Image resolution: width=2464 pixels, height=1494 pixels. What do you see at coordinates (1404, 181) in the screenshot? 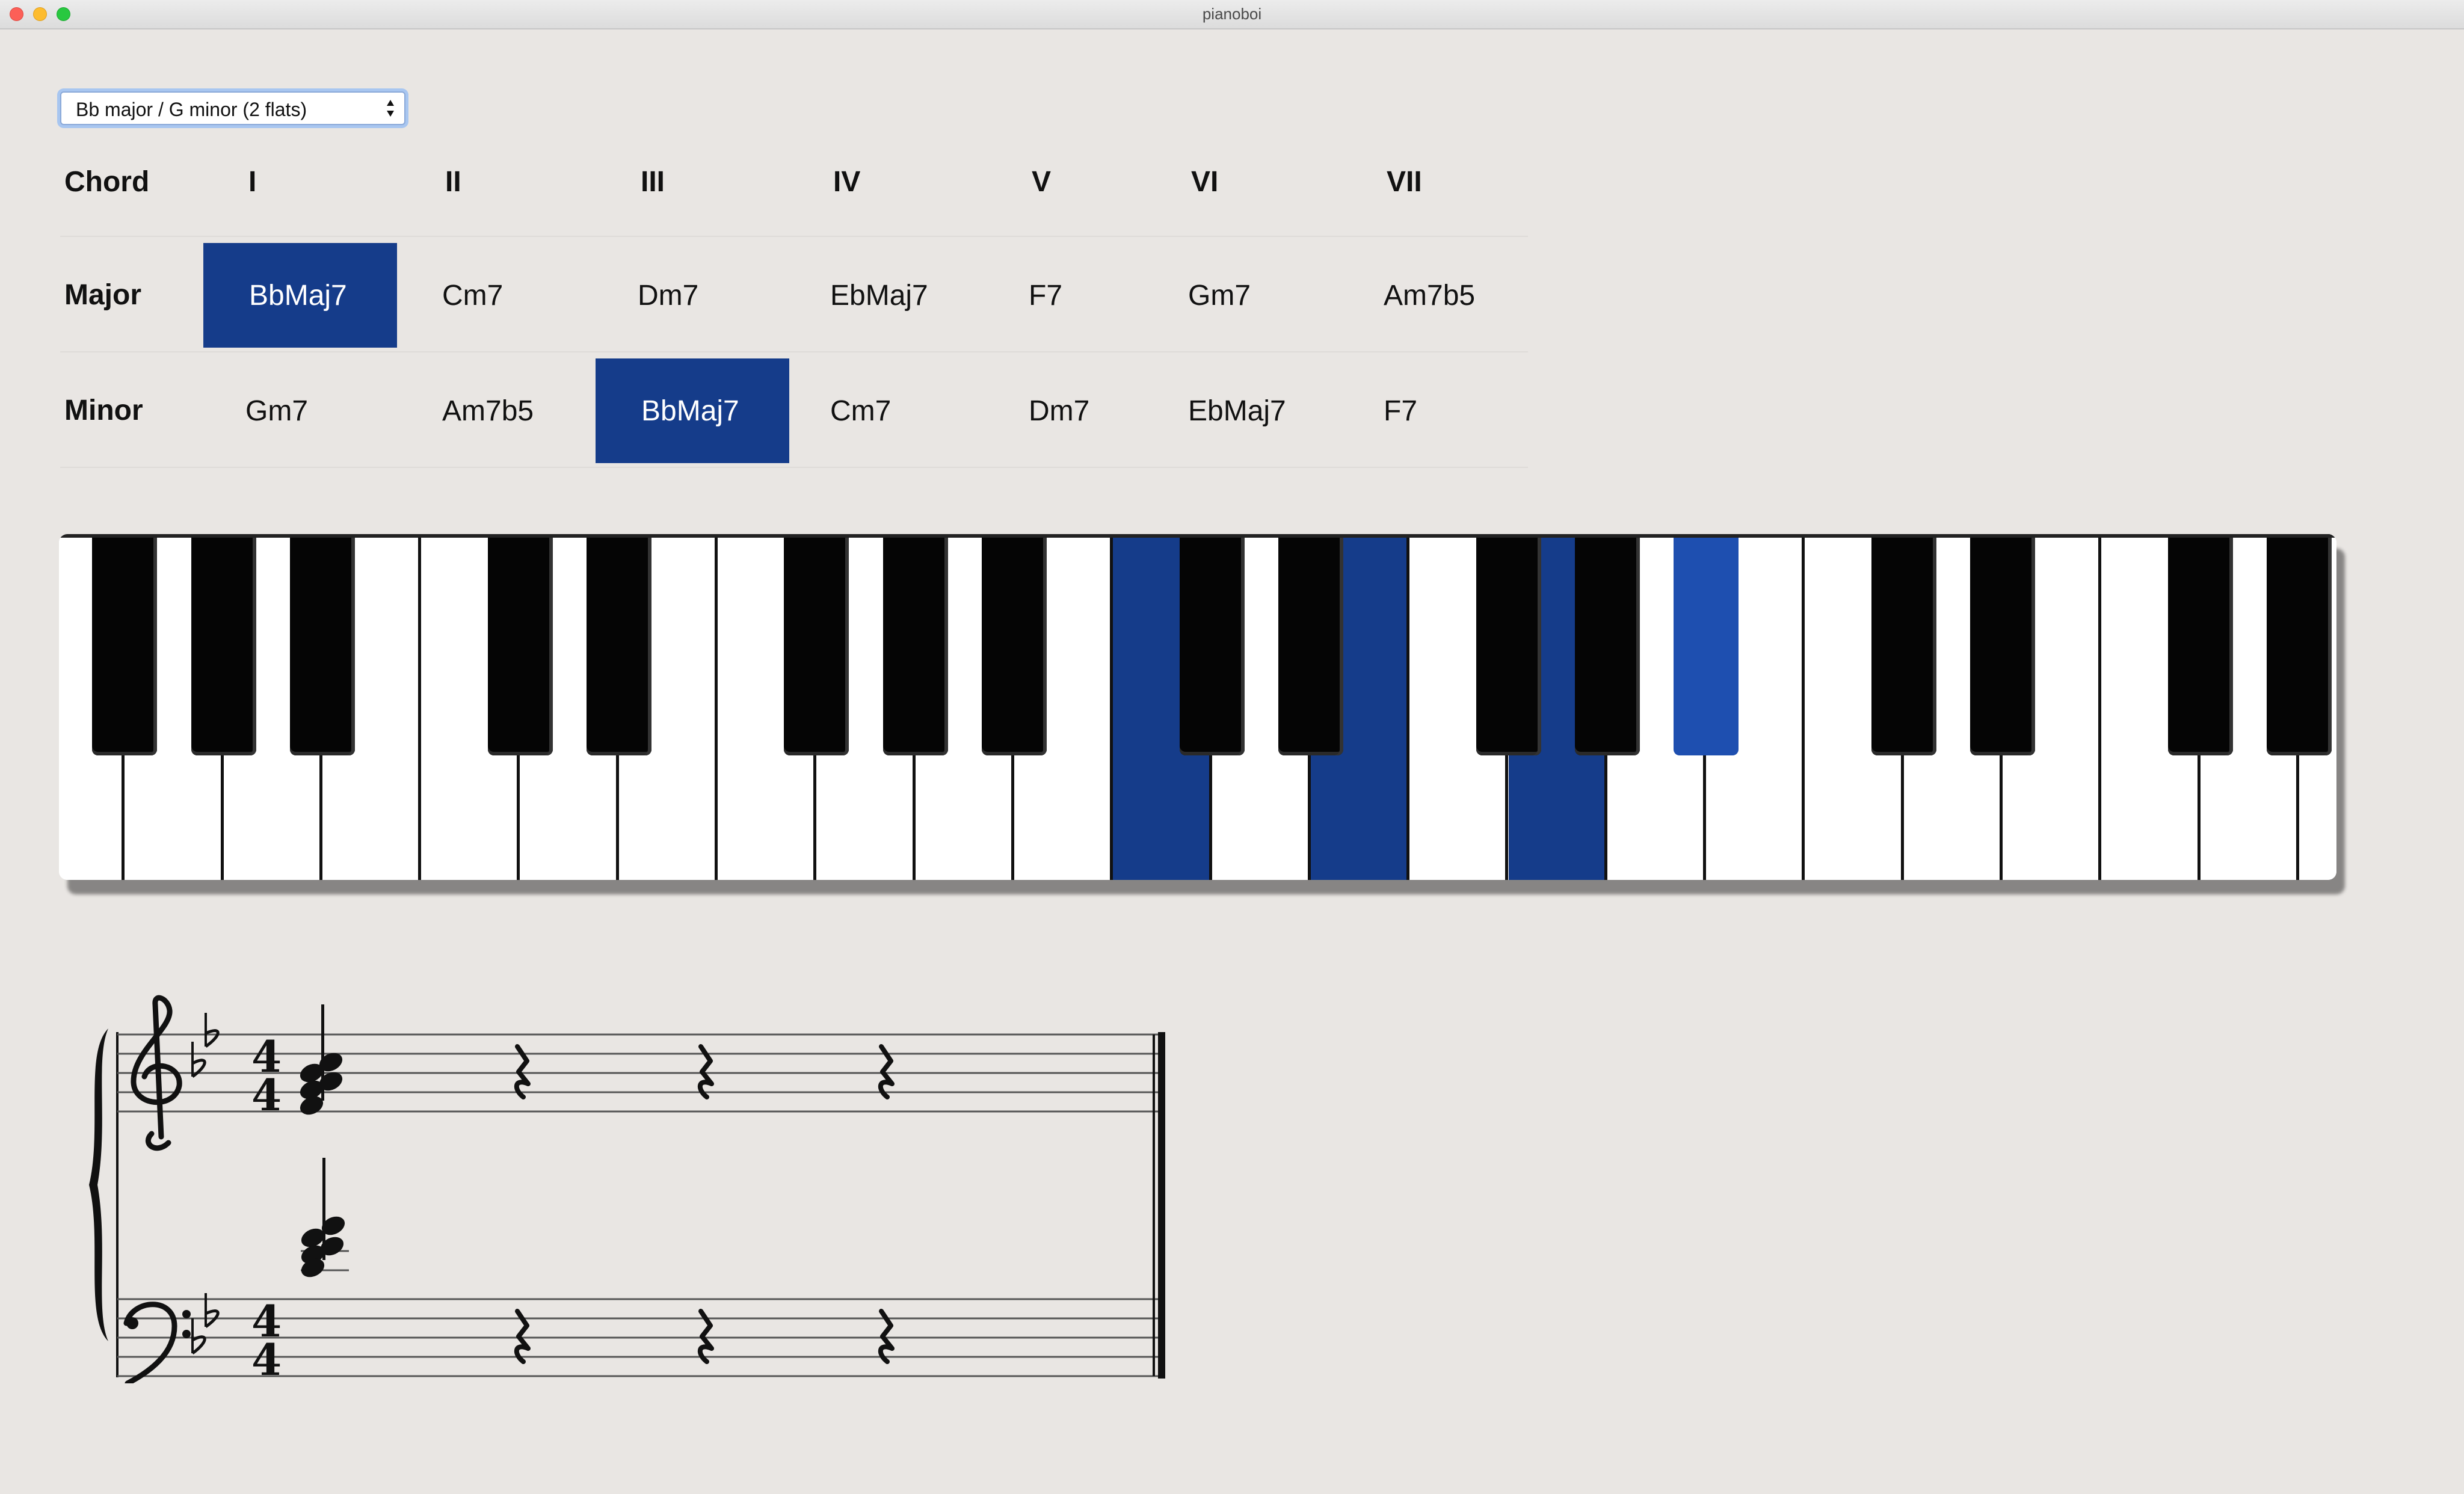
I see `degree-header-vii: VII` at bounding box center [1404, 181].